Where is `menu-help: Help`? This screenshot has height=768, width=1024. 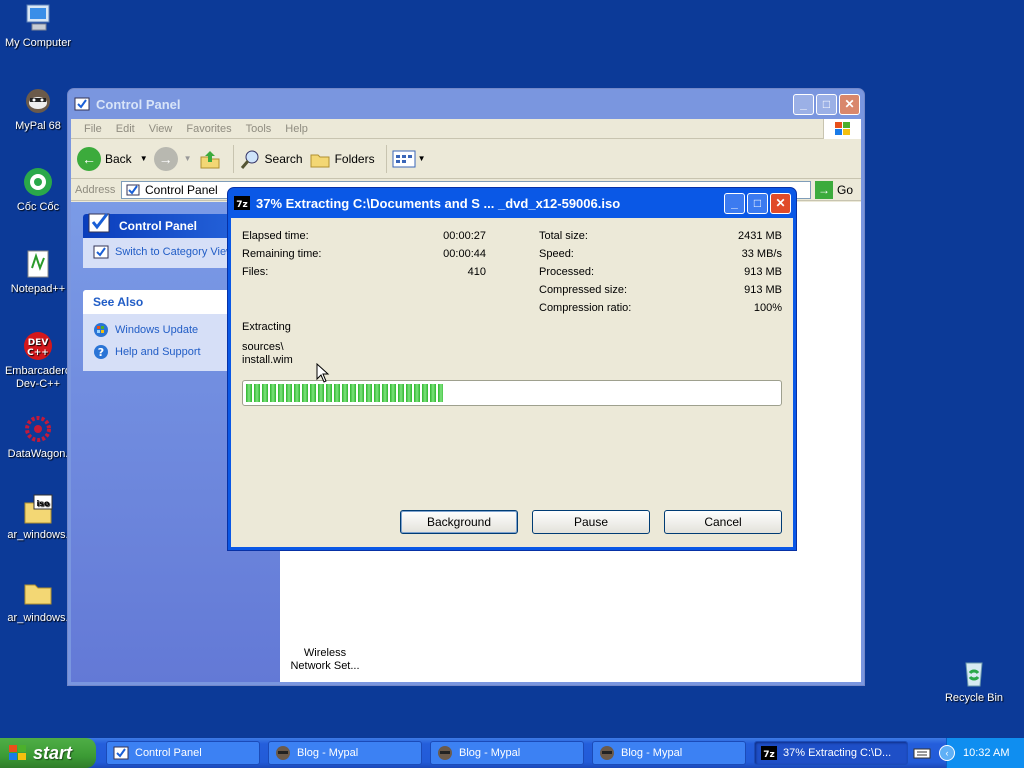 menu-help: Help is located at coordinates (296, 129).